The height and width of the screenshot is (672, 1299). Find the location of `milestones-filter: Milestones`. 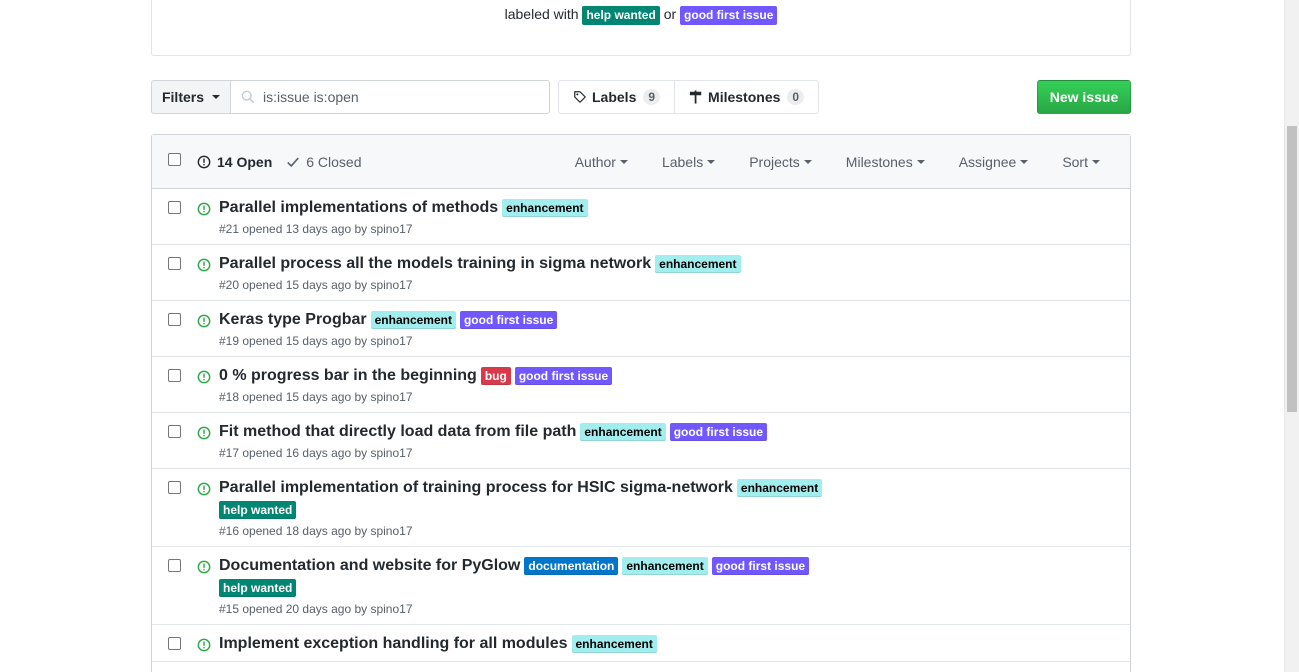

milestones-filter: Milestones is located at coordinates (885, 162).